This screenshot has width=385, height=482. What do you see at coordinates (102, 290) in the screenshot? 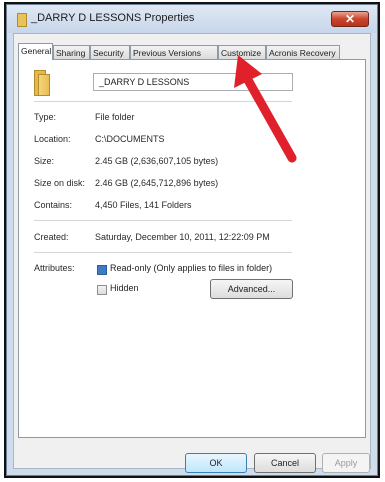
I see `hidden-checkbox` at bounding box center [102, 290].